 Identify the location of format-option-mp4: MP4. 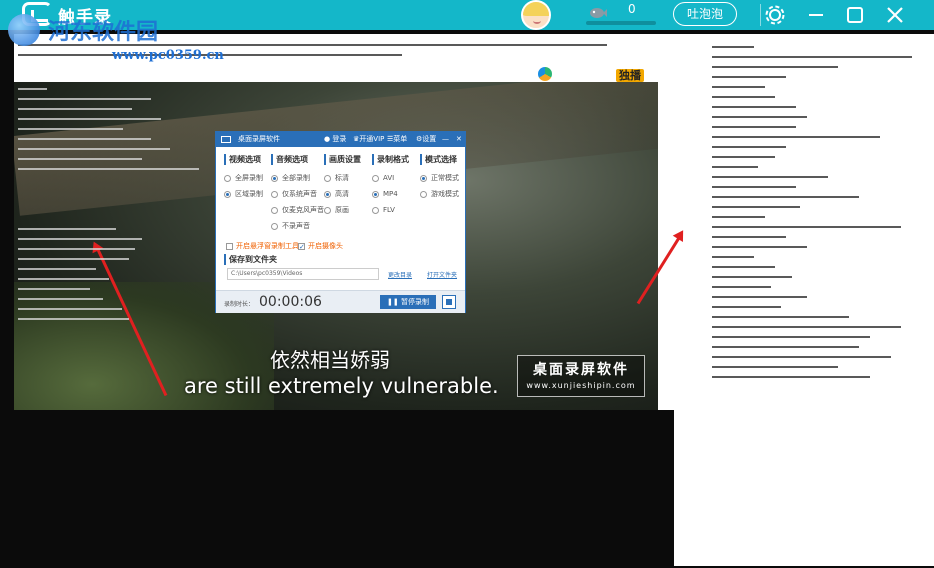
(390, 194).